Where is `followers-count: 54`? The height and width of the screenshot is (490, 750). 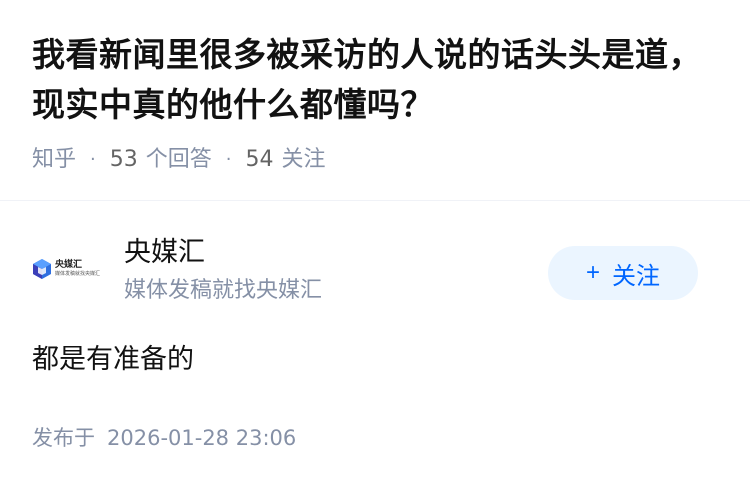
followers-count: 54 is located at coordinates (259, 159).